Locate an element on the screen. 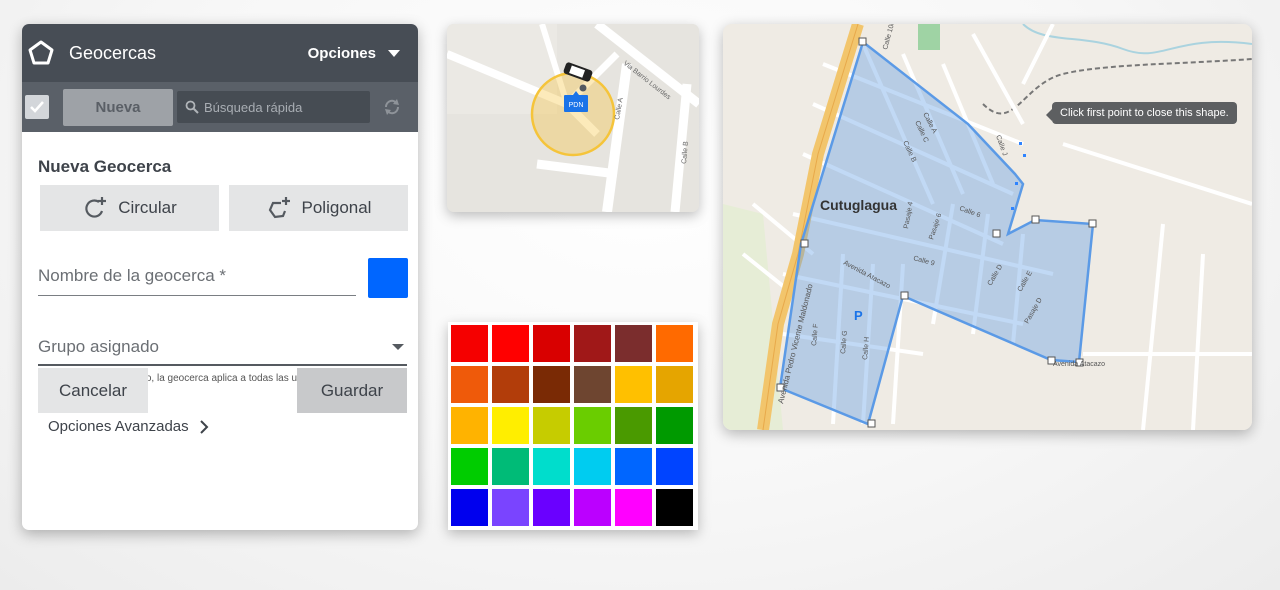 The height and width of the screenshot is (590, 1280). select-all-checkbox is located at coordinates (37, 107).